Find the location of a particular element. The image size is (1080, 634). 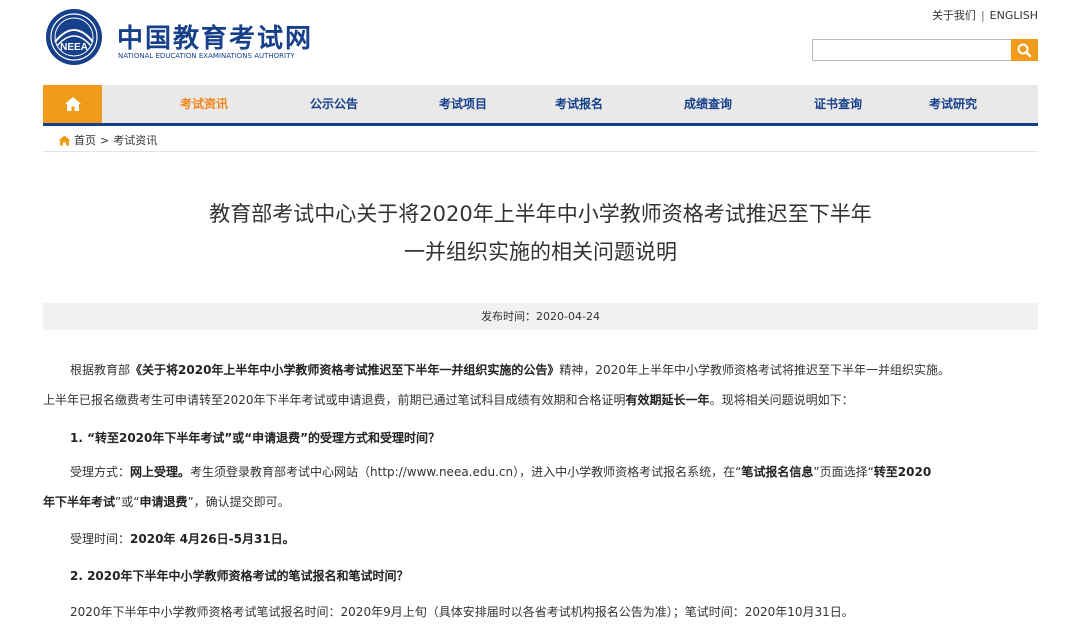

search-box is located at coordinates (925, 50).